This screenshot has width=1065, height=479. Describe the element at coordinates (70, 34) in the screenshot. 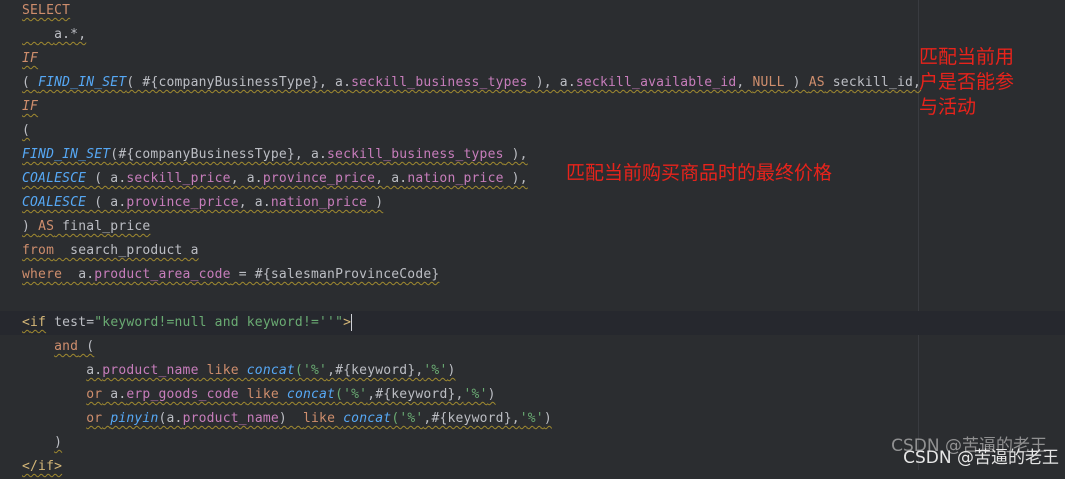

I see `code-line-2: a.*,` at that location.